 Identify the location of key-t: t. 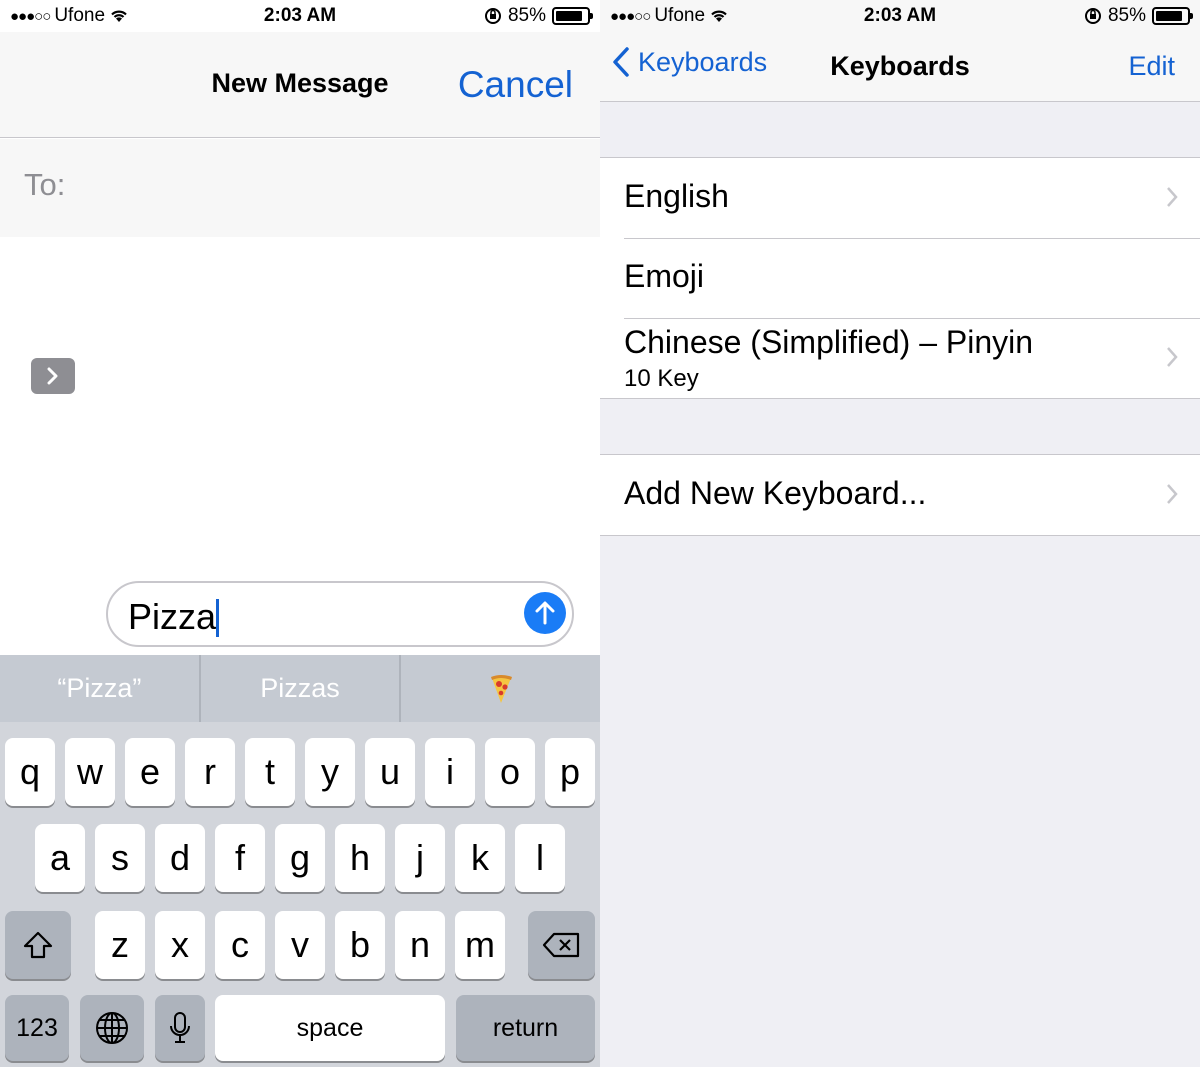
(270, 772).